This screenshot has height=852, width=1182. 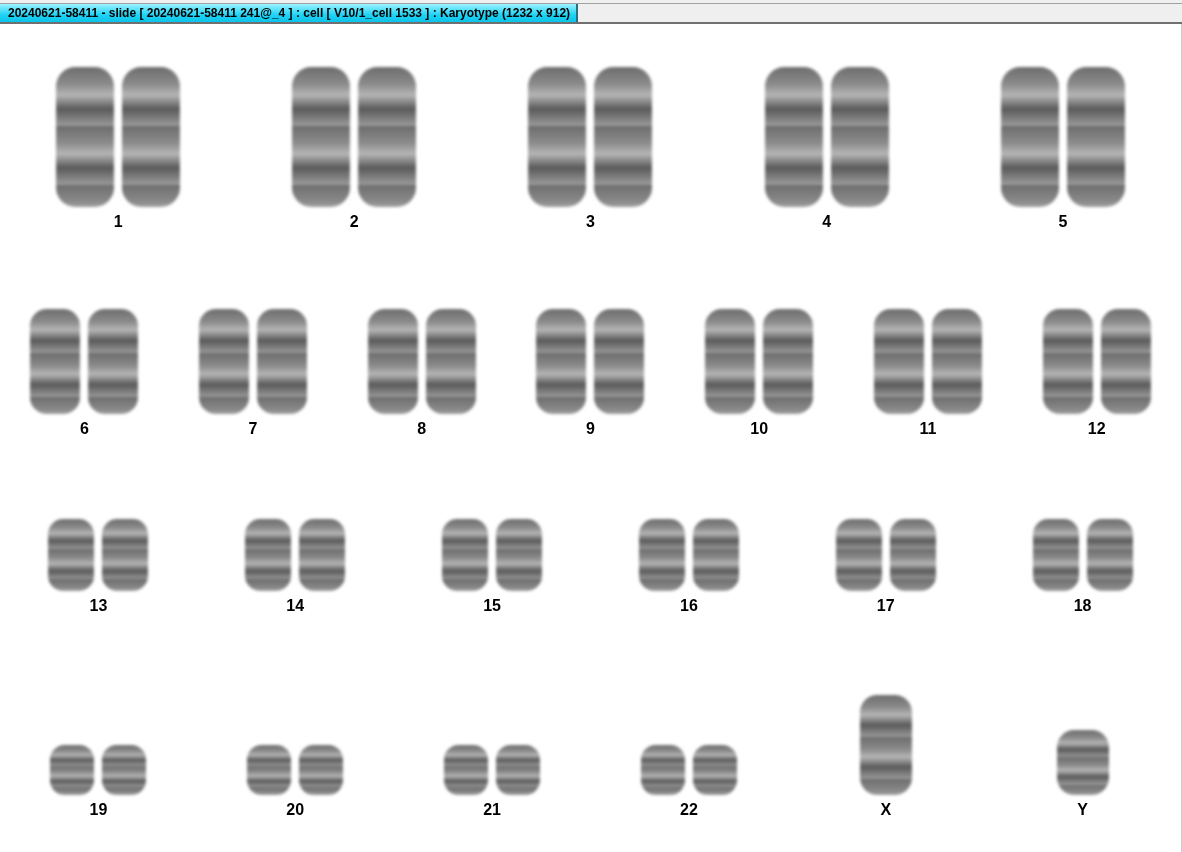 I want to click on chromosome-number: 4, so click(x=827, y=222).